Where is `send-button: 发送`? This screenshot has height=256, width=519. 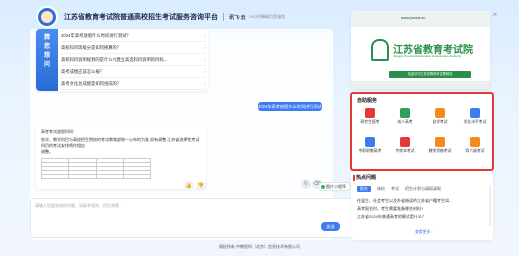 send-button: 发送 is located at coordinates (330, 226).